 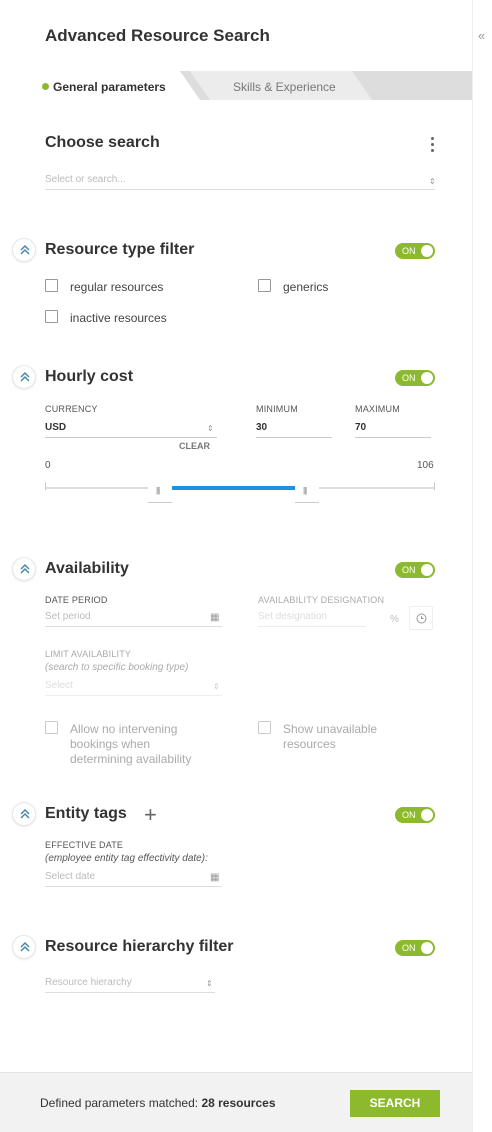 I want to click on tab-general-parameters: General parameters, so click(x=100, y=85).